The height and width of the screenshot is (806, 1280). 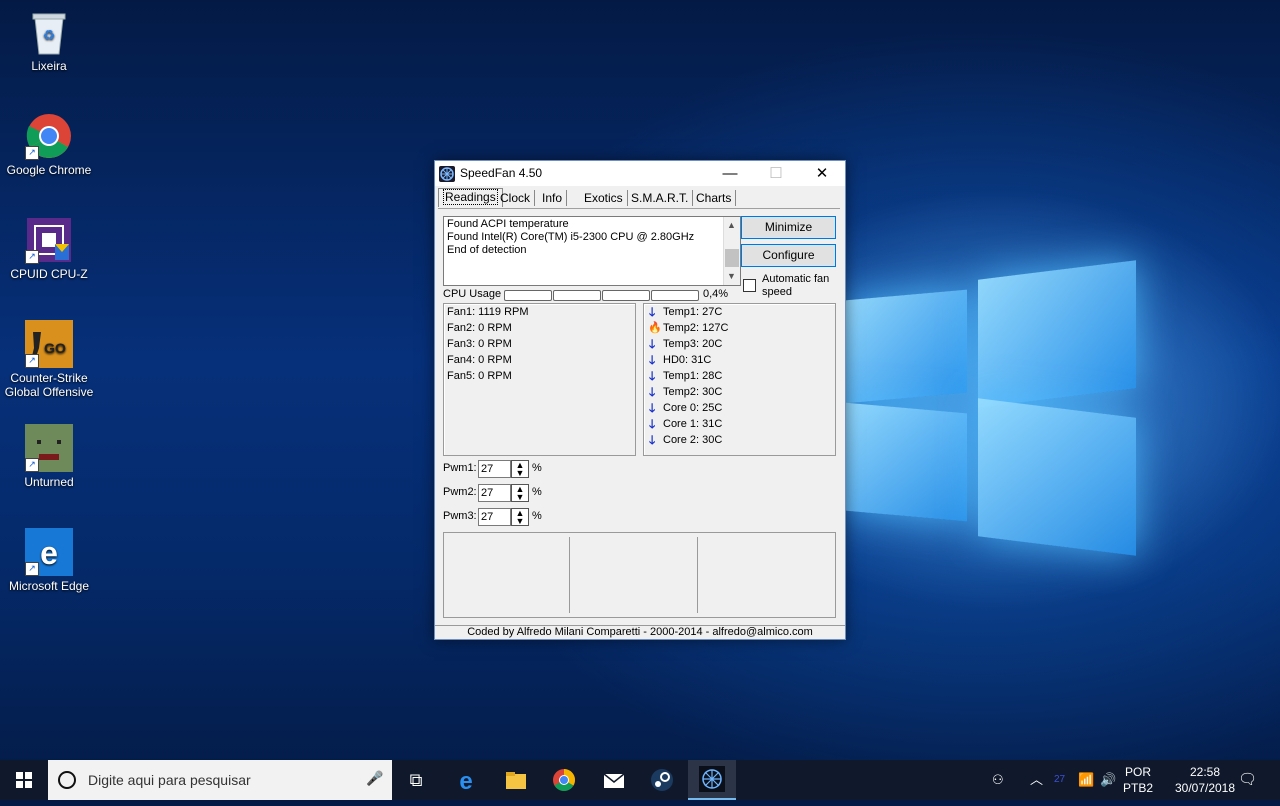 What do you see at coordinates (1205, 772) in the screenshot?
I see `clock-time: 22:58` at bounding box center [1205, 772].